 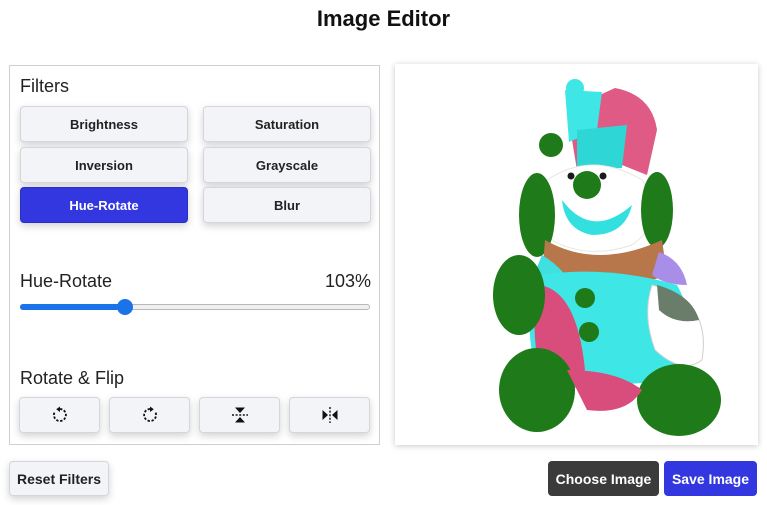 I want to click on rotate-left-icon, so click(x=59, y=414).